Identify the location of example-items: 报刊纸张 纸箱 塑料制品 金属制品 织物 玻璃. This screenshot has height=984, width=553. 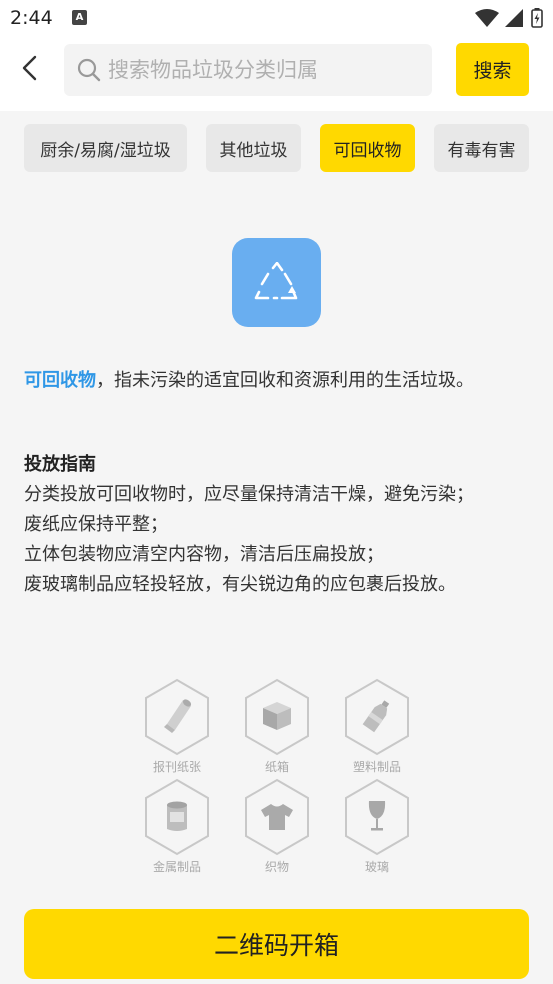
(277, 778).